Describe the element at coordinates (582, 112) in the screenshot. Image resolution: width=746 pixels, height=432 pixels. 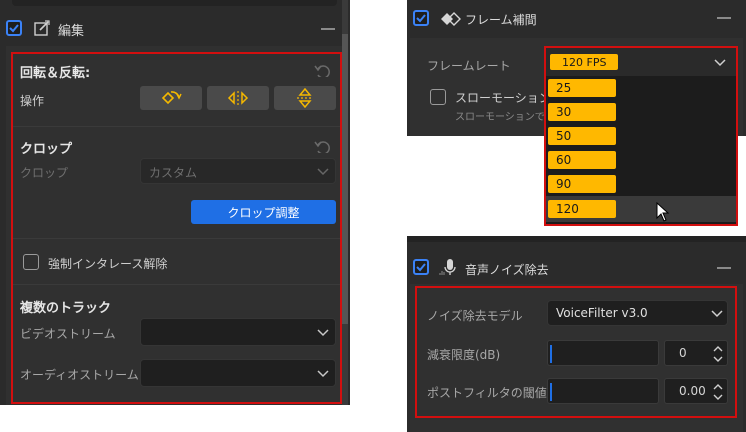
I see `option-label: 30` at that location.